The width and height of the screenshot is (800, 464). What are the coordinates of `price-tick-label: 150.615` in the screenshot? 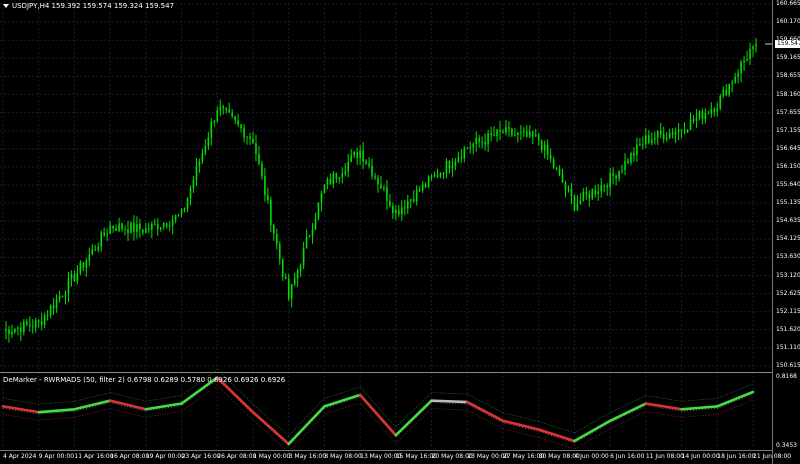 It's located at (788, 365).